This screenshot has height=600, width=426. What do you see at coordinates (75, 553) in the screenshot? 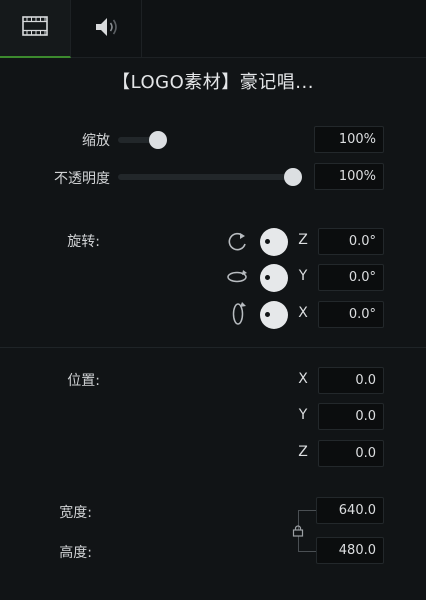
I see `height-label: 高度:` at bounding box center [75, 553].